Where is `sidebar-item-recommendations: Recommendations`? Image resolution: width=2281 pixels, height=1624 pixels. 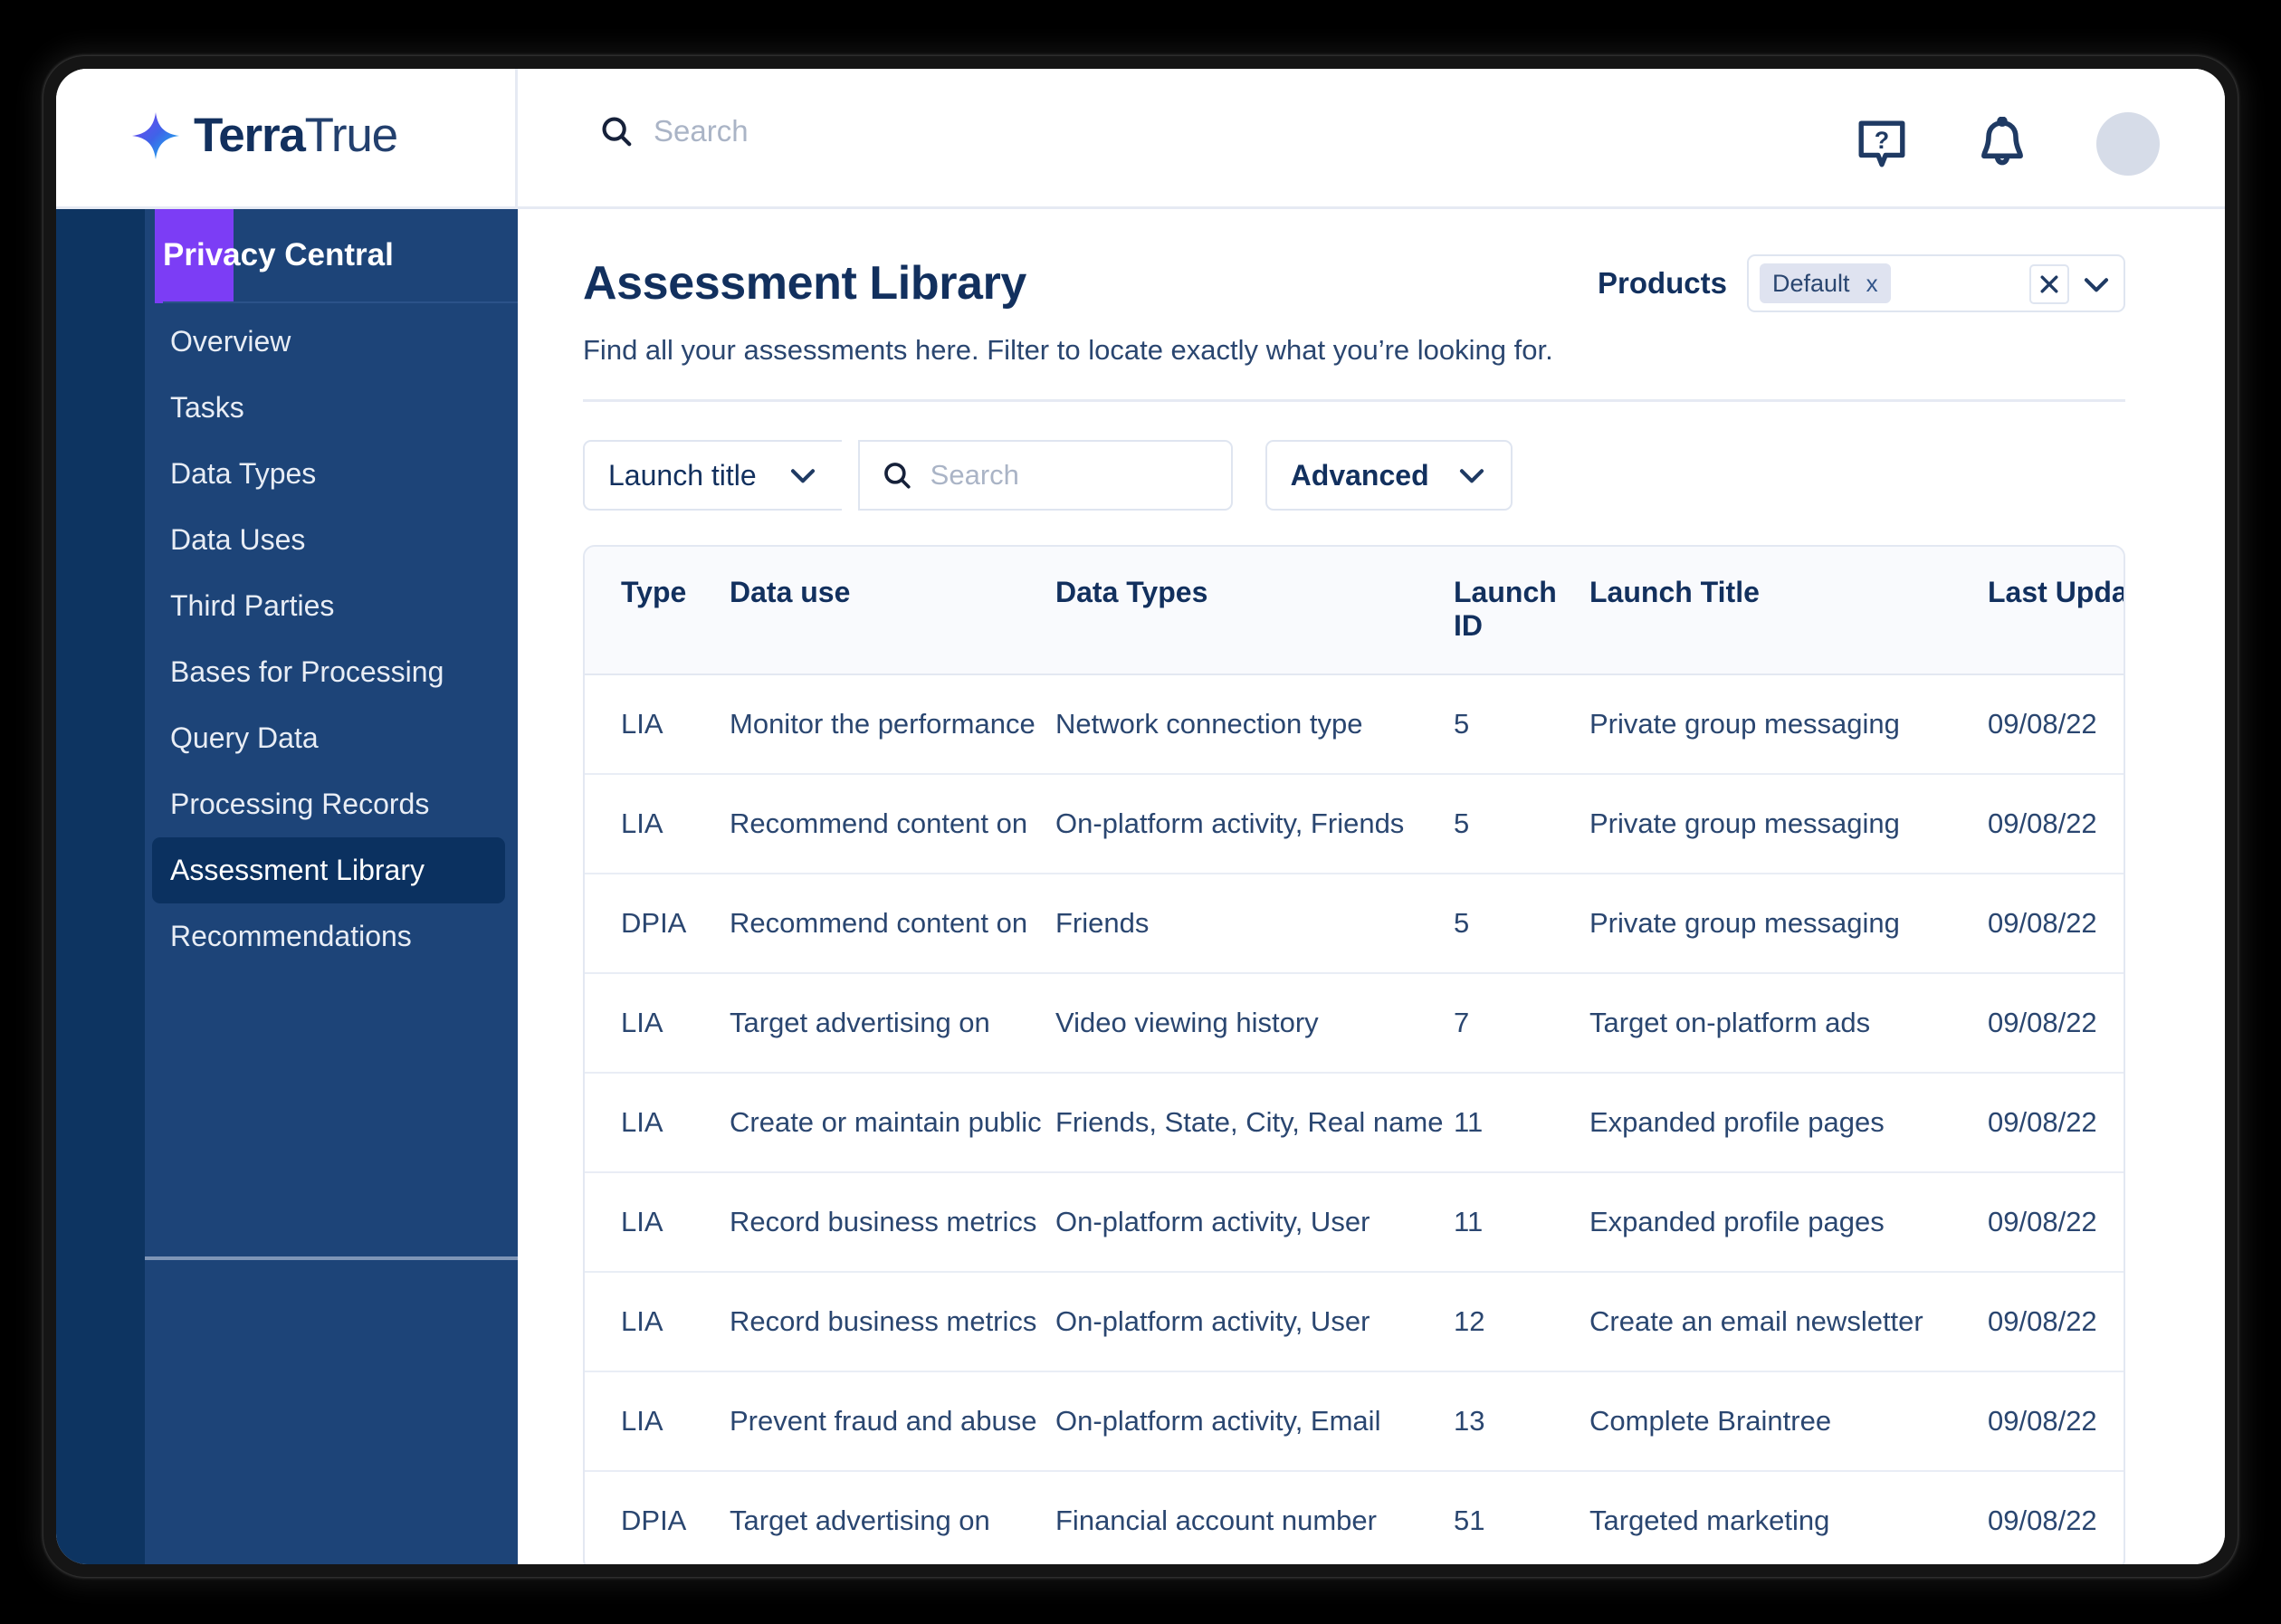
sidebar-item-recommendations: Recommendations is located at coordinates (328, 936).